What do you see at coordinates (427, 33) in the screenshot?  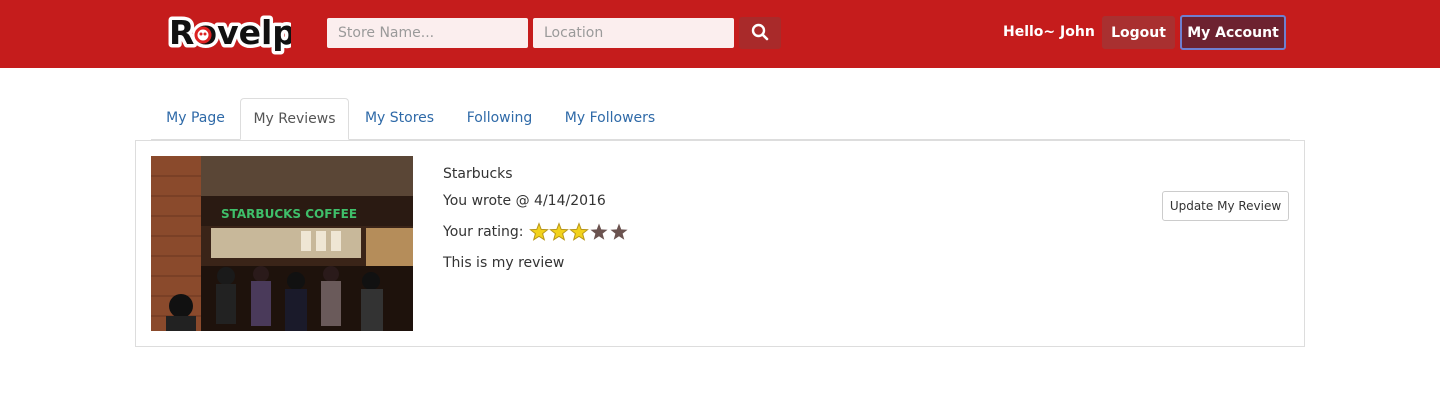 I see `store-search-input` at bounding box center [427, 33].